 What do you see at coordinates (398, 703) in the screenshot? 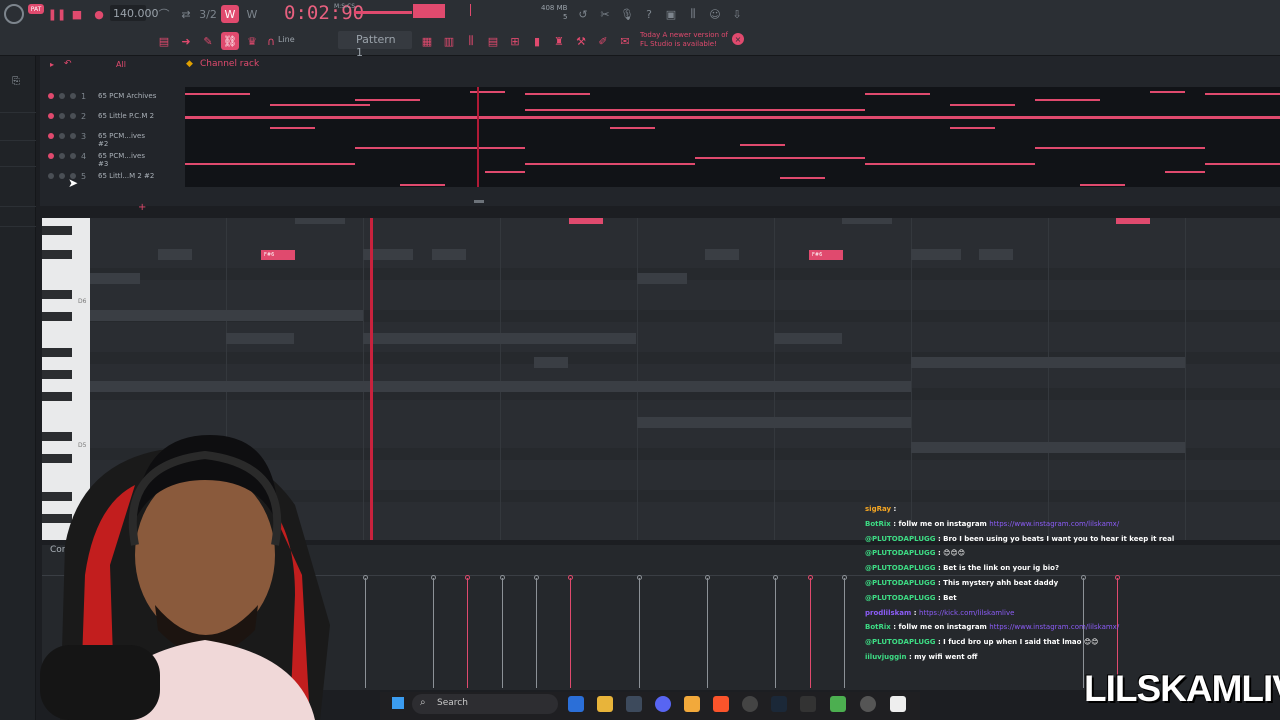
I see `windows-start-icon` at bounding box center [398, 703].